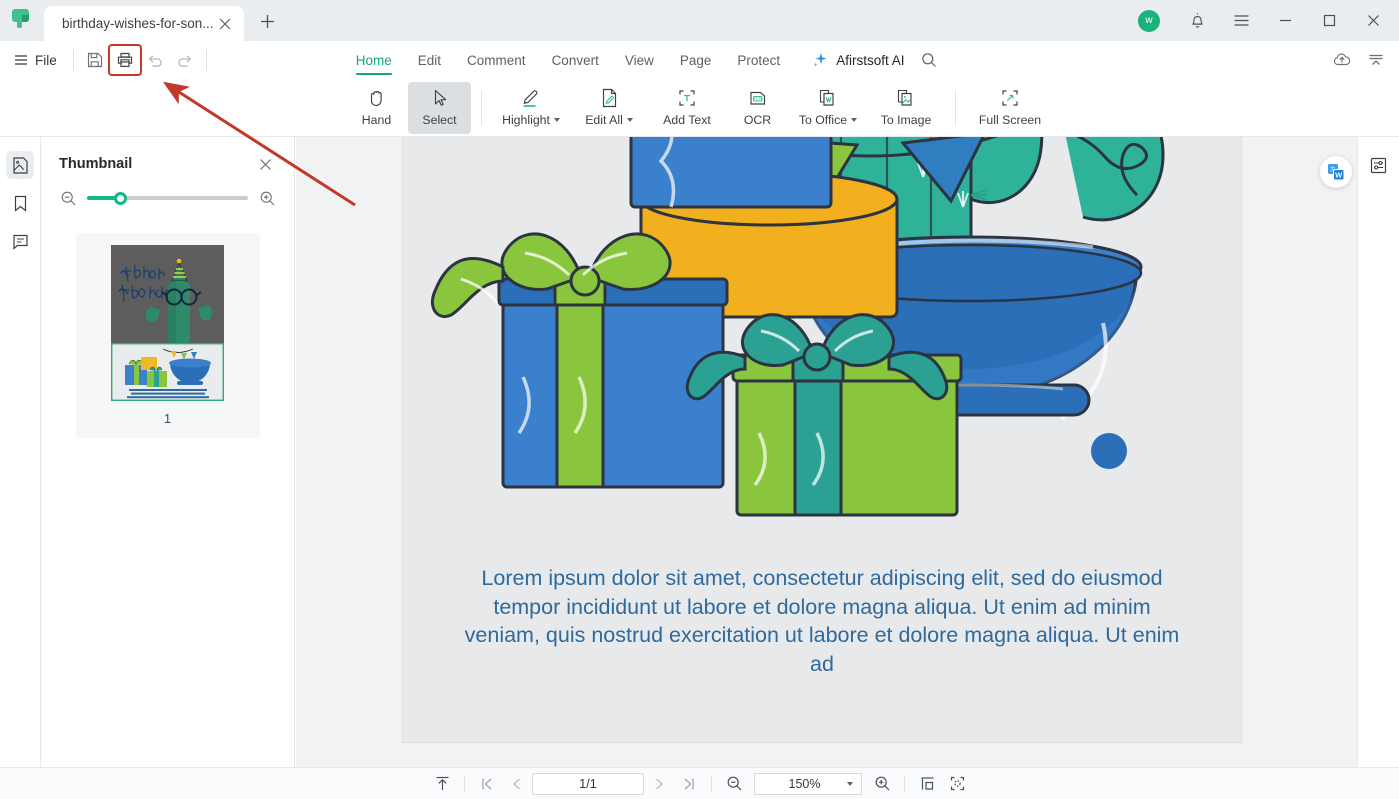 This screenshot has width=1399, height=799. Describe the element at coordinates (734, 784) in the screenshot. I see `zoom-out-button` at that location.